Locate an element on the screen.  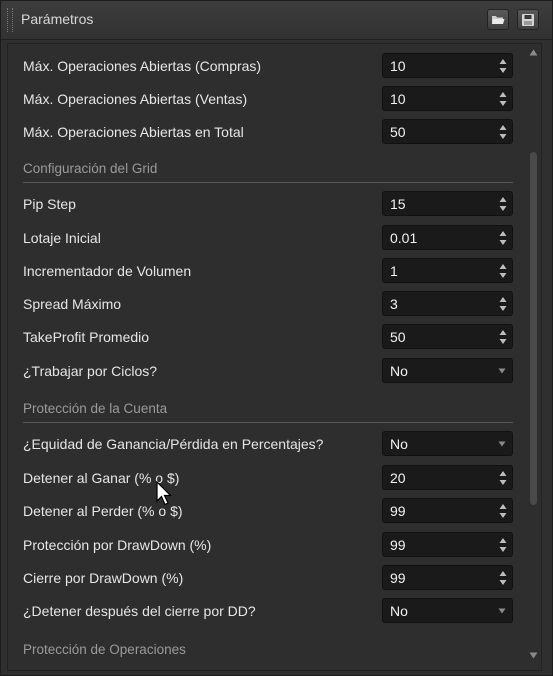
param-label: Pip Step is located at coordinates (49, 204).